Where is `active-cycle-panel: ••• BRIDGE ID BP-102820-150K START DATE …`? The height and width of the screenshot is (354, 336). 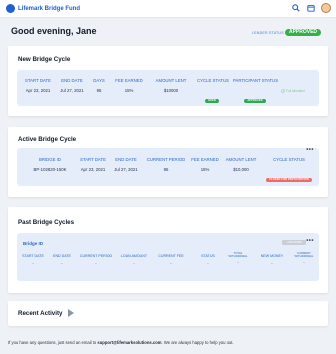
active-cycle-panel: ••• BRIDGE ID BP-102820-150K START DATE … is located at coordinates (168, 166).